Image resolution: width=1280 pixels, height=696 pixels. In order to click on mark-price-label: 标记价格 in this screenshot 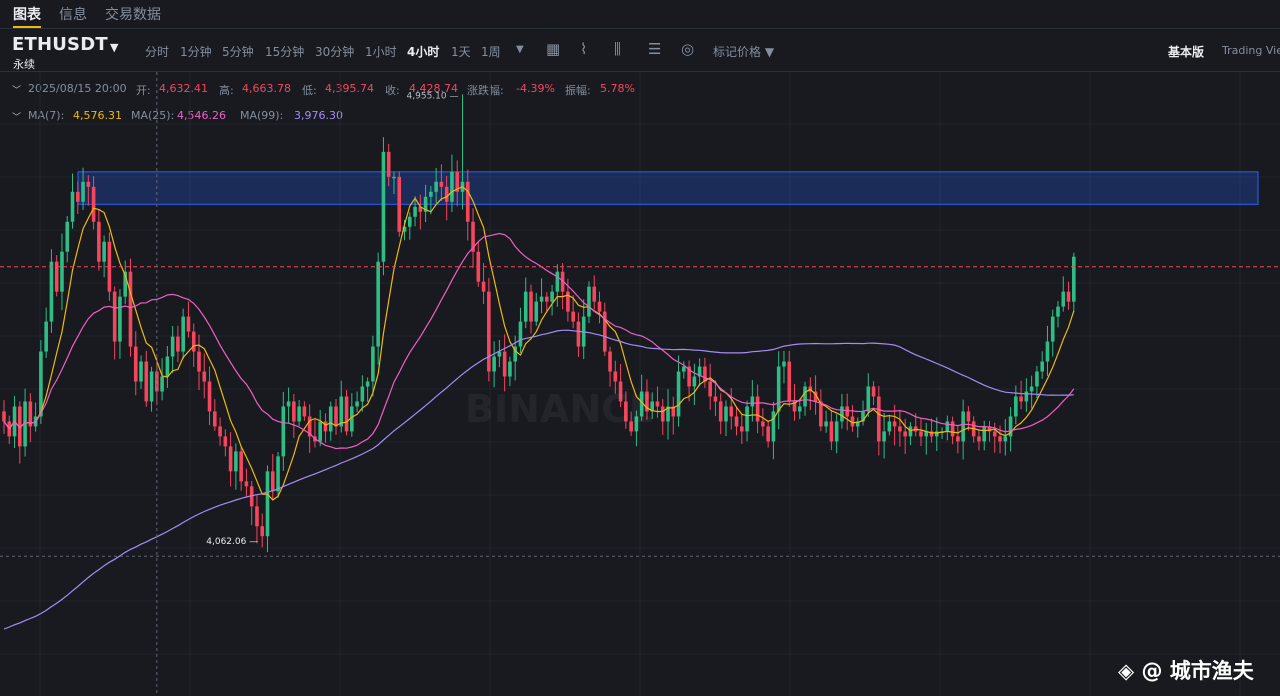, I will do `click(737, 52)`.